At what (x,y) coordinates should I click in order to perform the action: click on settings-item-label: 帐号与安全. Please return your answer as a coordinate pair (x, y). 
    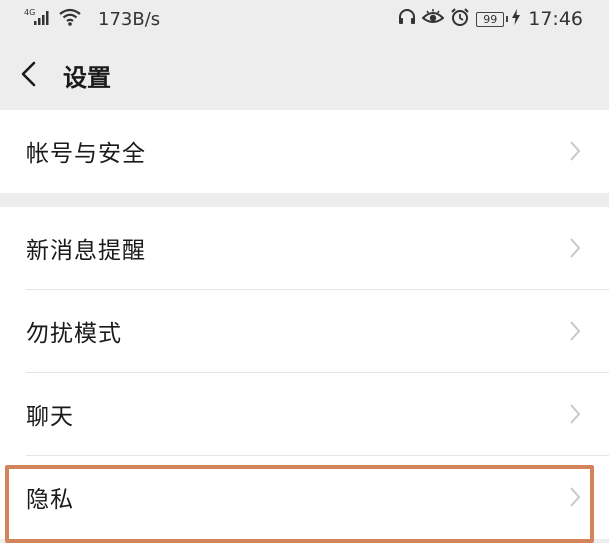
    Looking at the image, I should click on (86, 154).